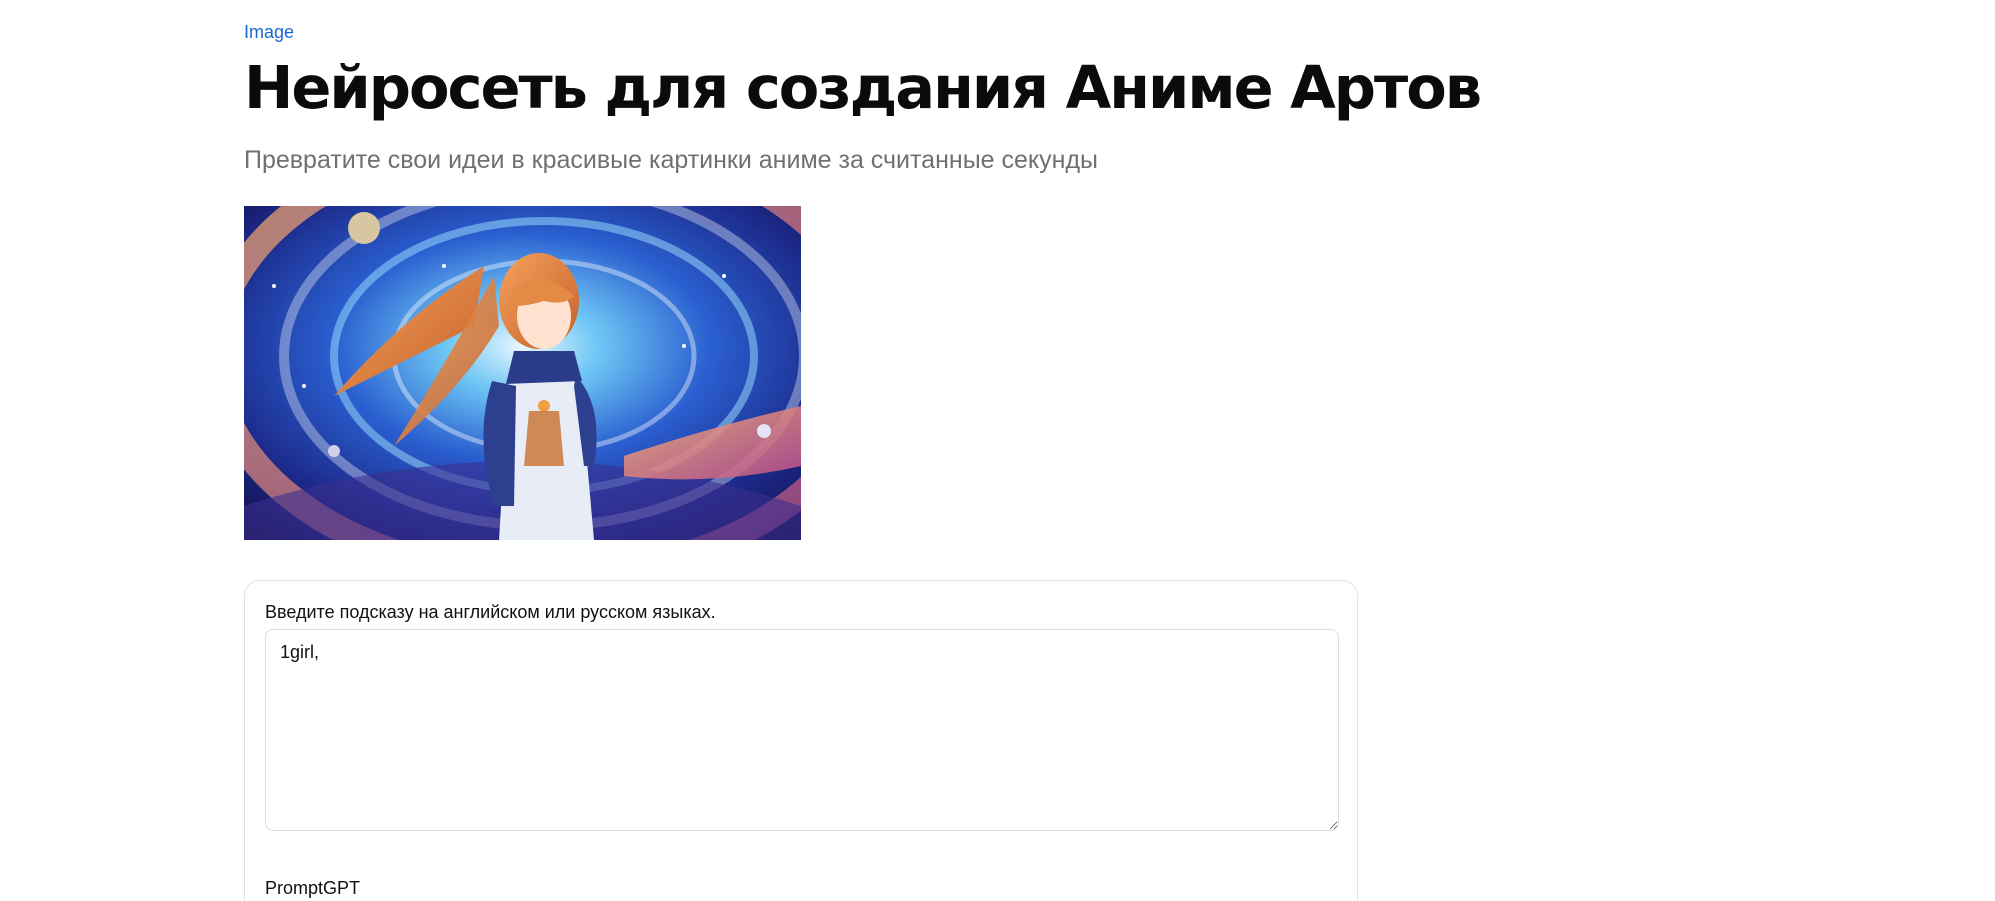 The image size is (1995, 901). What do you see at coordinates (269, 32) in the screenshot?
I see `category-link: Image` at bounding box center [269, 32].